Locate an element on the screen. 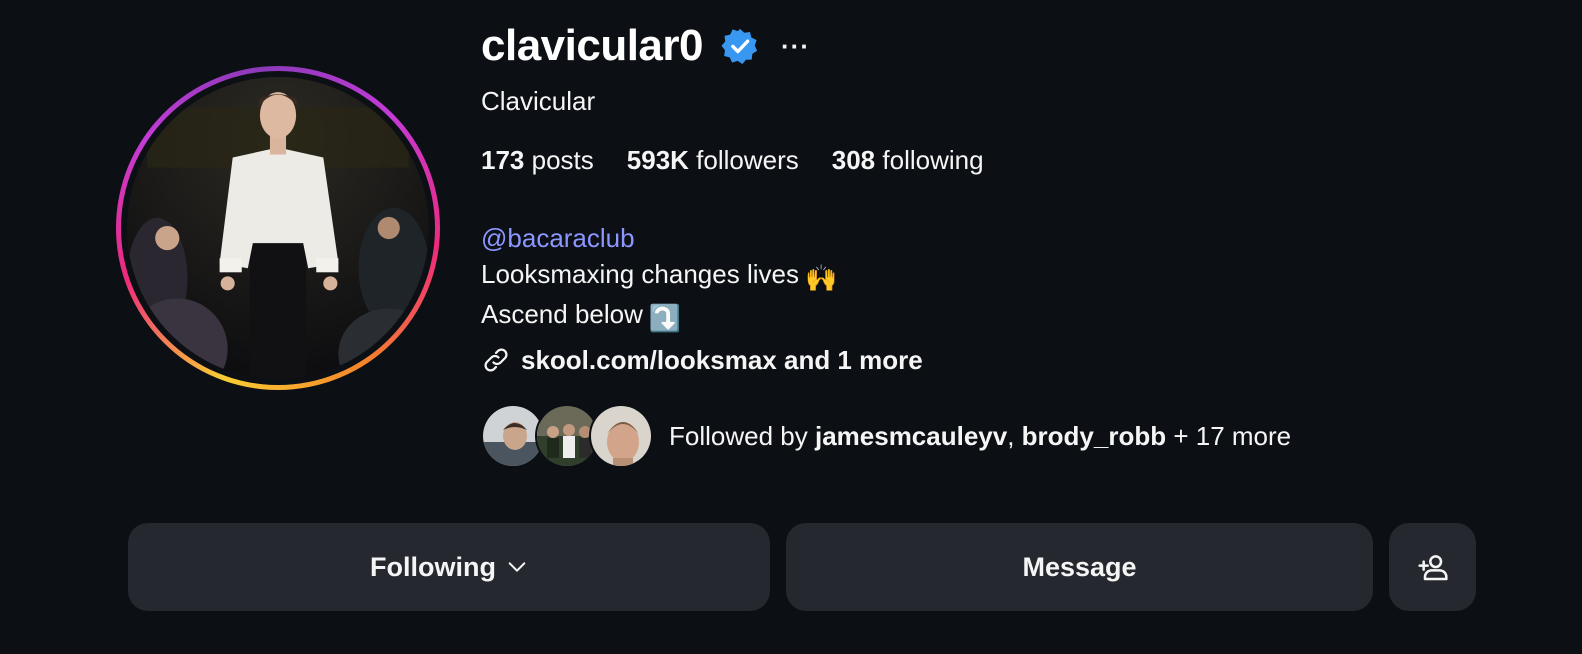  followers-count: 593K is located at coordinates (657, 160).